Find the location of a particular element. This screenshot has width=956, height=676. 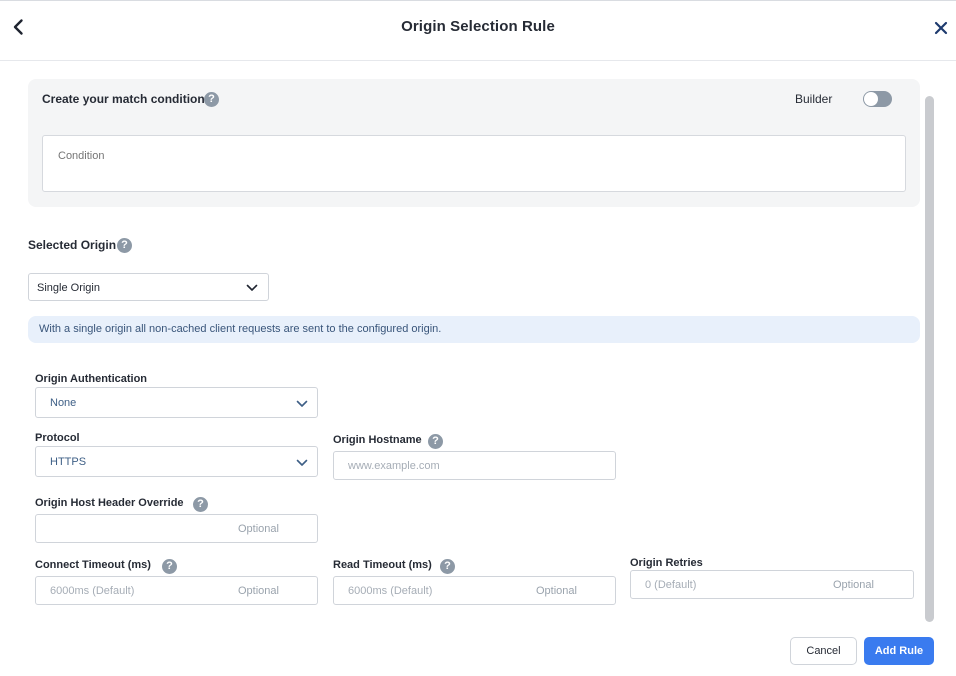

protocol-value: HTTPS is located at coordinates (68, 462).